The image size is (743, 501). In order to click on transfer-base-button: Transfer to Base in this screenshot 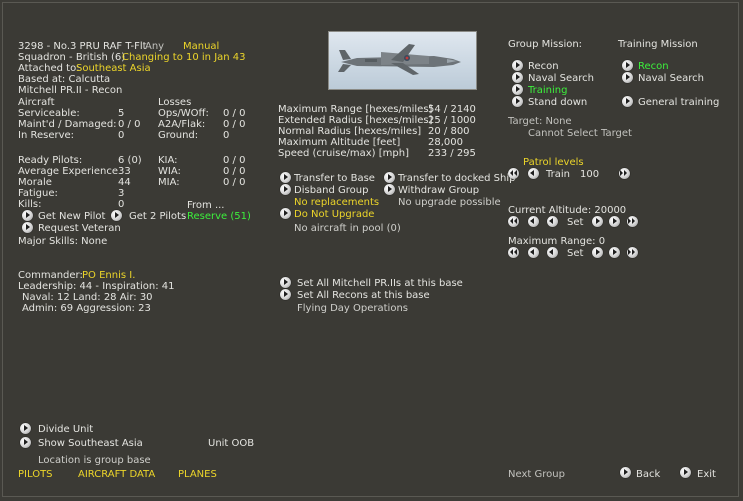, I will do `click(334, 178)`.